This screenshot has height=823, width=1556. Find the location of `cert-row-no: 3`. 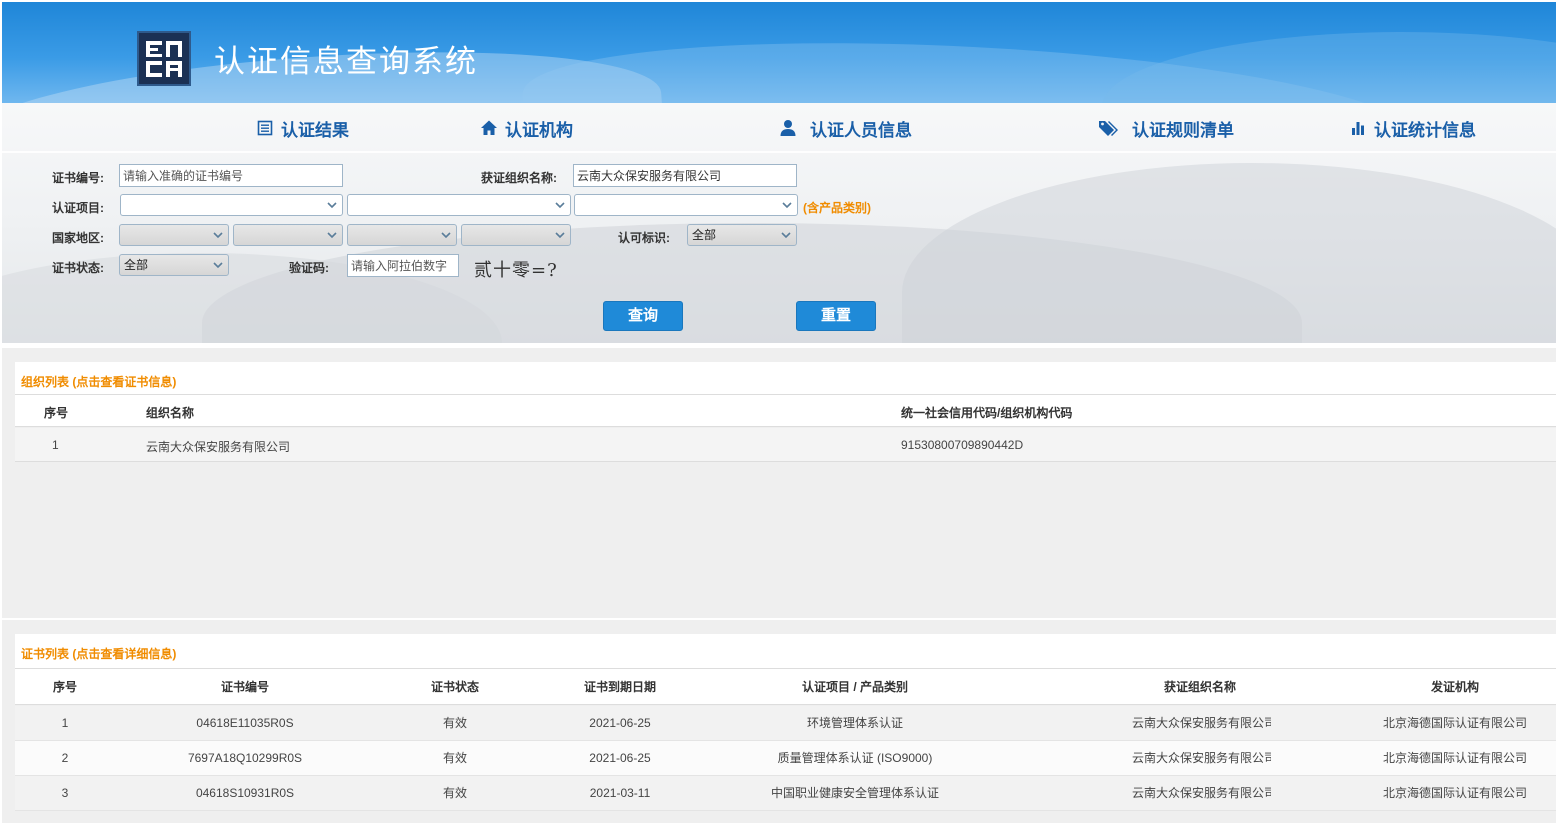

cert-row-no: 3 is located at coordinates (65, 793).